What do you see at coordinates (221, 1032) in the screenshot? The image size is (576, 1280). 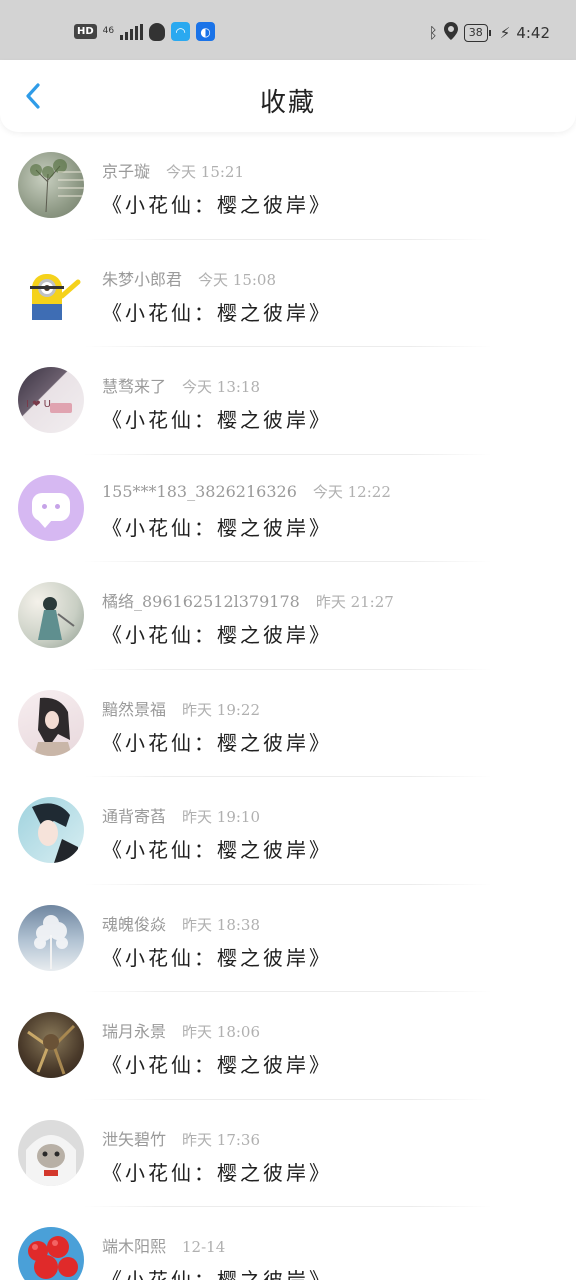 I see `timestamp: 昨天 18:06` at bounding box center [221, 1032].